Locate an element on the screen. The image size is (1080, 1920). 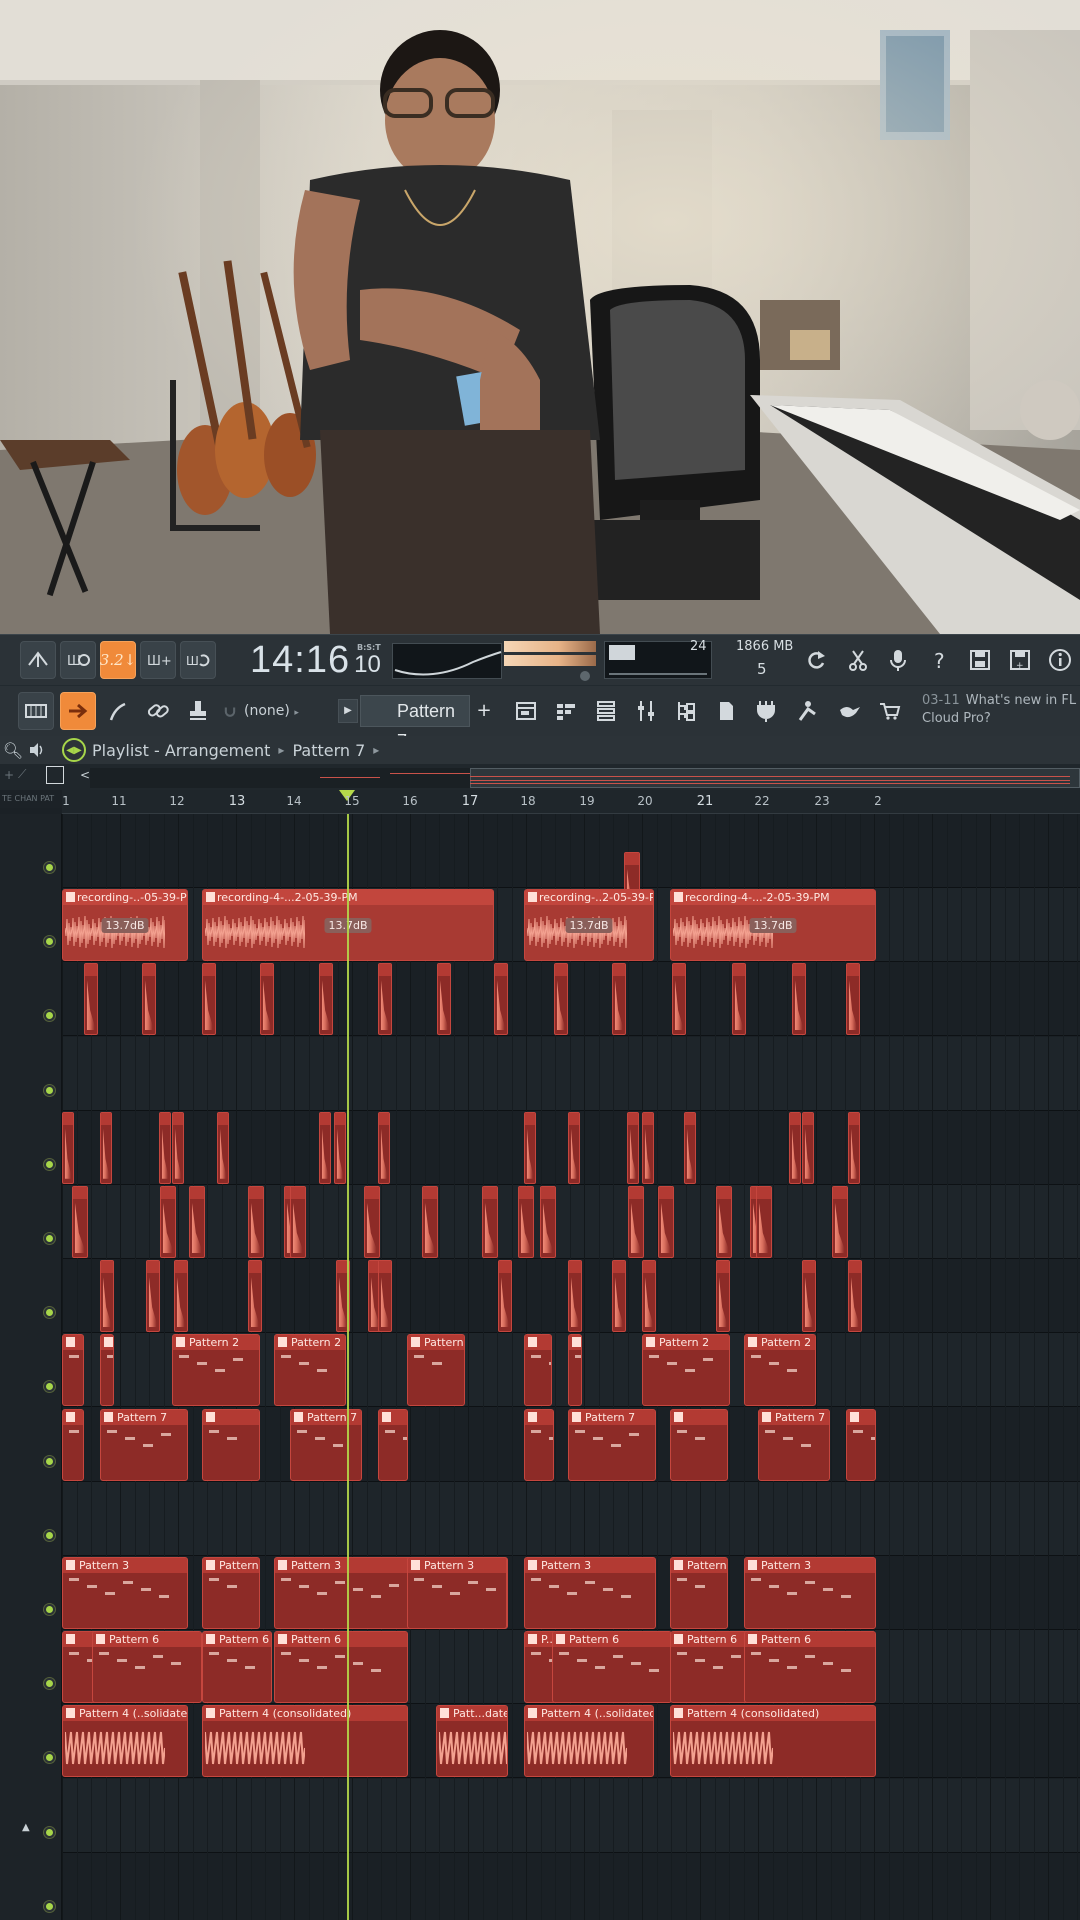
bird-icon is located at coordinates (850, 711).